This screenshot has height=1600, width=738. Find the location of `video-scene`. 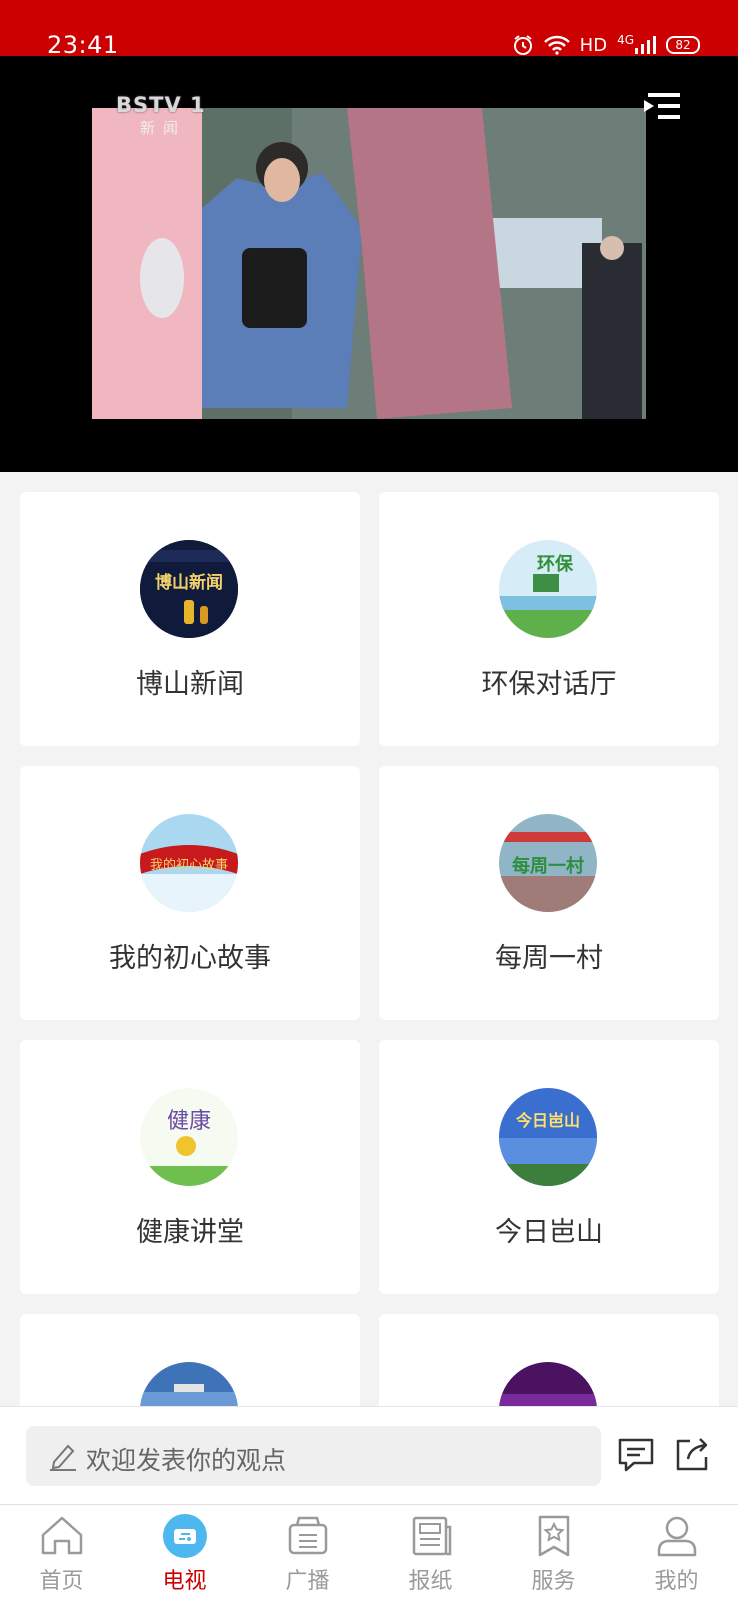

video-scene is located at coordinates (369, 263).